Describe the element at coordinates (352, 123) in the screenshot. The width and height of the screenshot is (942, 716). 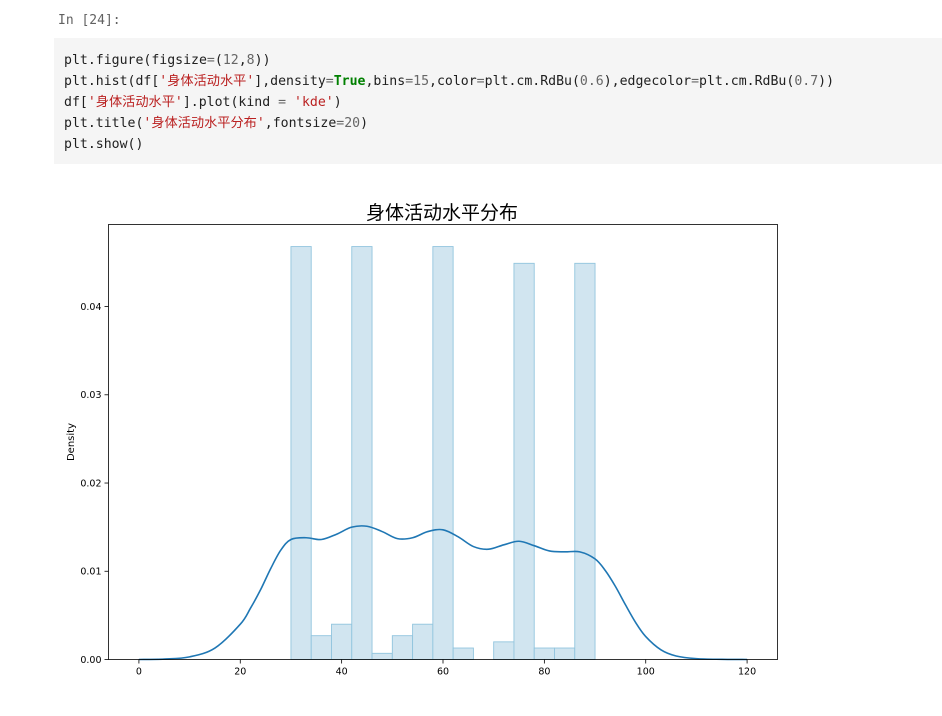
I see `code-token: 20` at that location.